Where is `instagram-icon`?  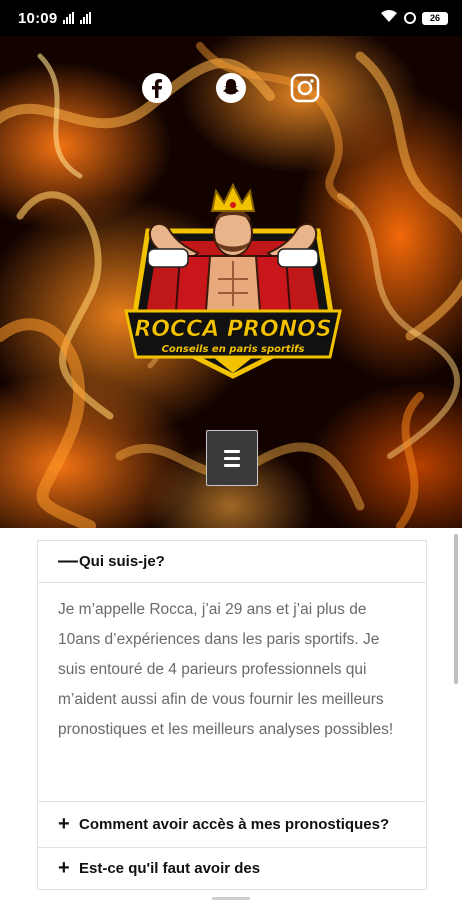 instagram-icon is located at coordinates (305, 88).